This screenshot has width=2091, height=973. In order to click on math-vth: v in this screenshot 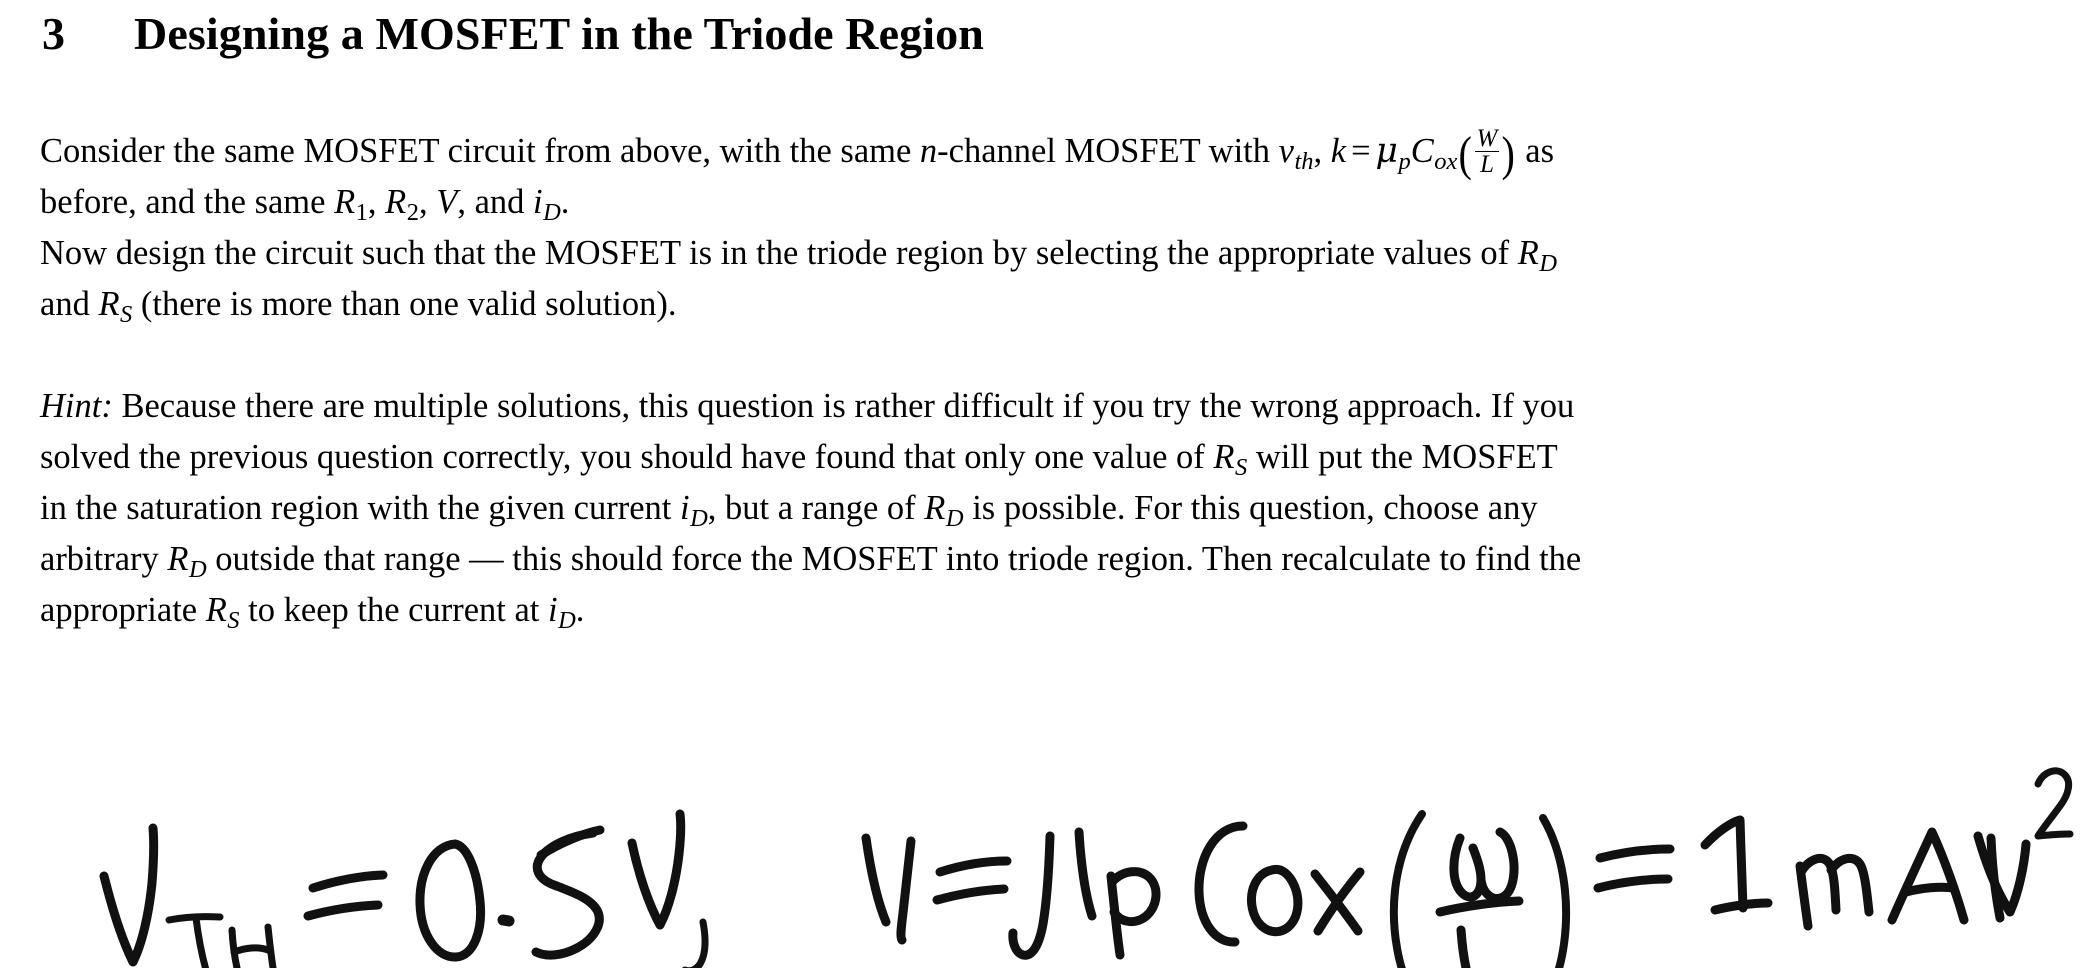, I will do `click(1286, 151)`.